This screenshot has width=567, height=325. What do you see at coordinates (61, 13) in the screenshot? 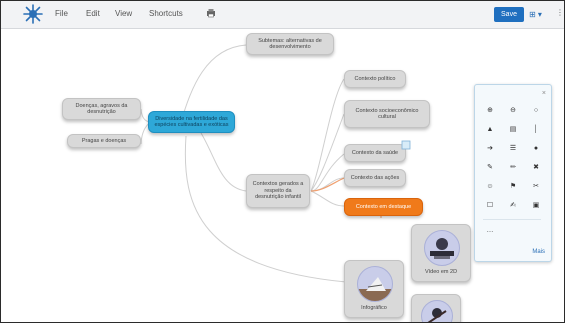
I see `menu-file: File` at bounding box center [61, 13].